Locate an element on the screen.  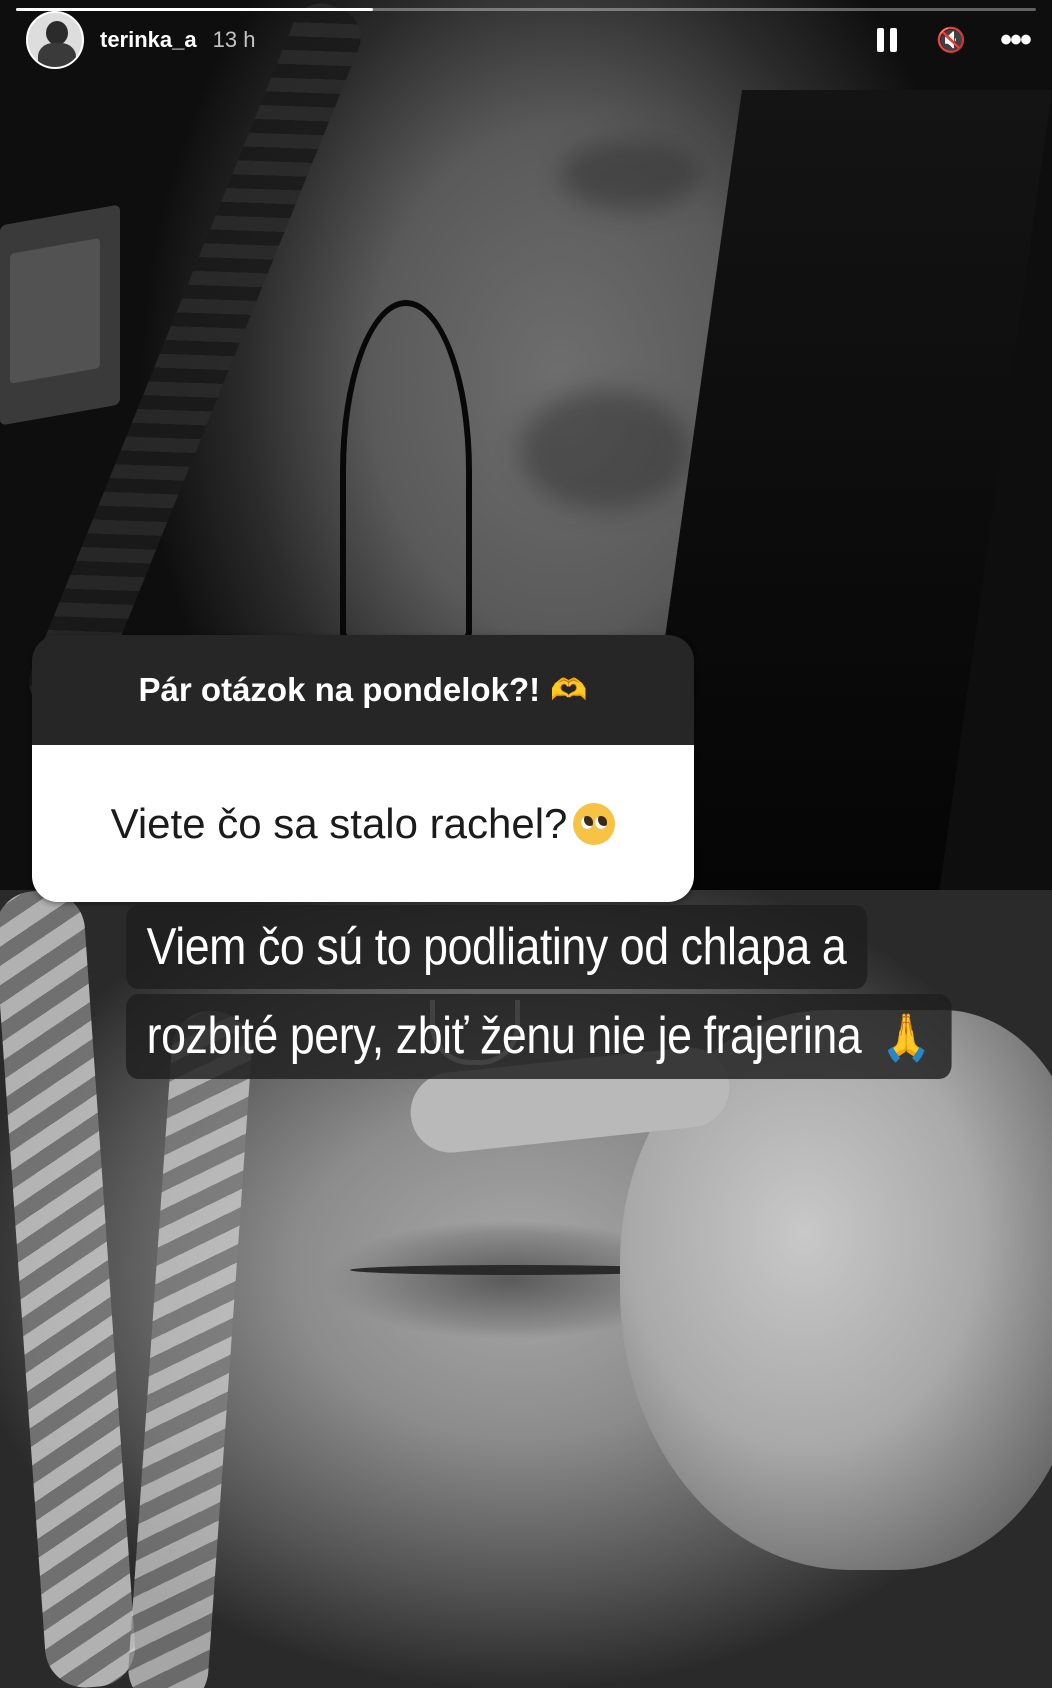
caption-line-1: Viem čo sú to podliatiny od chlapa a is located at coordinates (496, 947).